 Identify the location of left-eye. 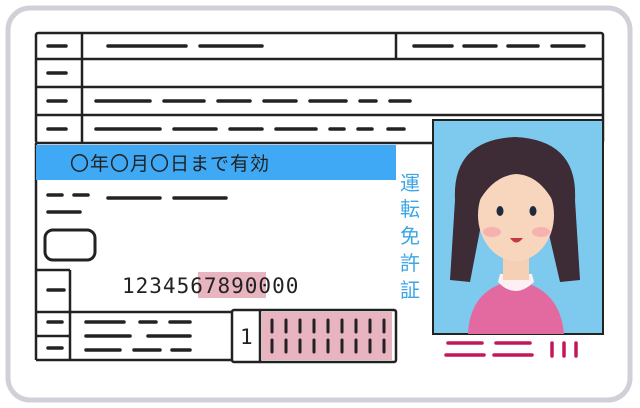
(500, 211).